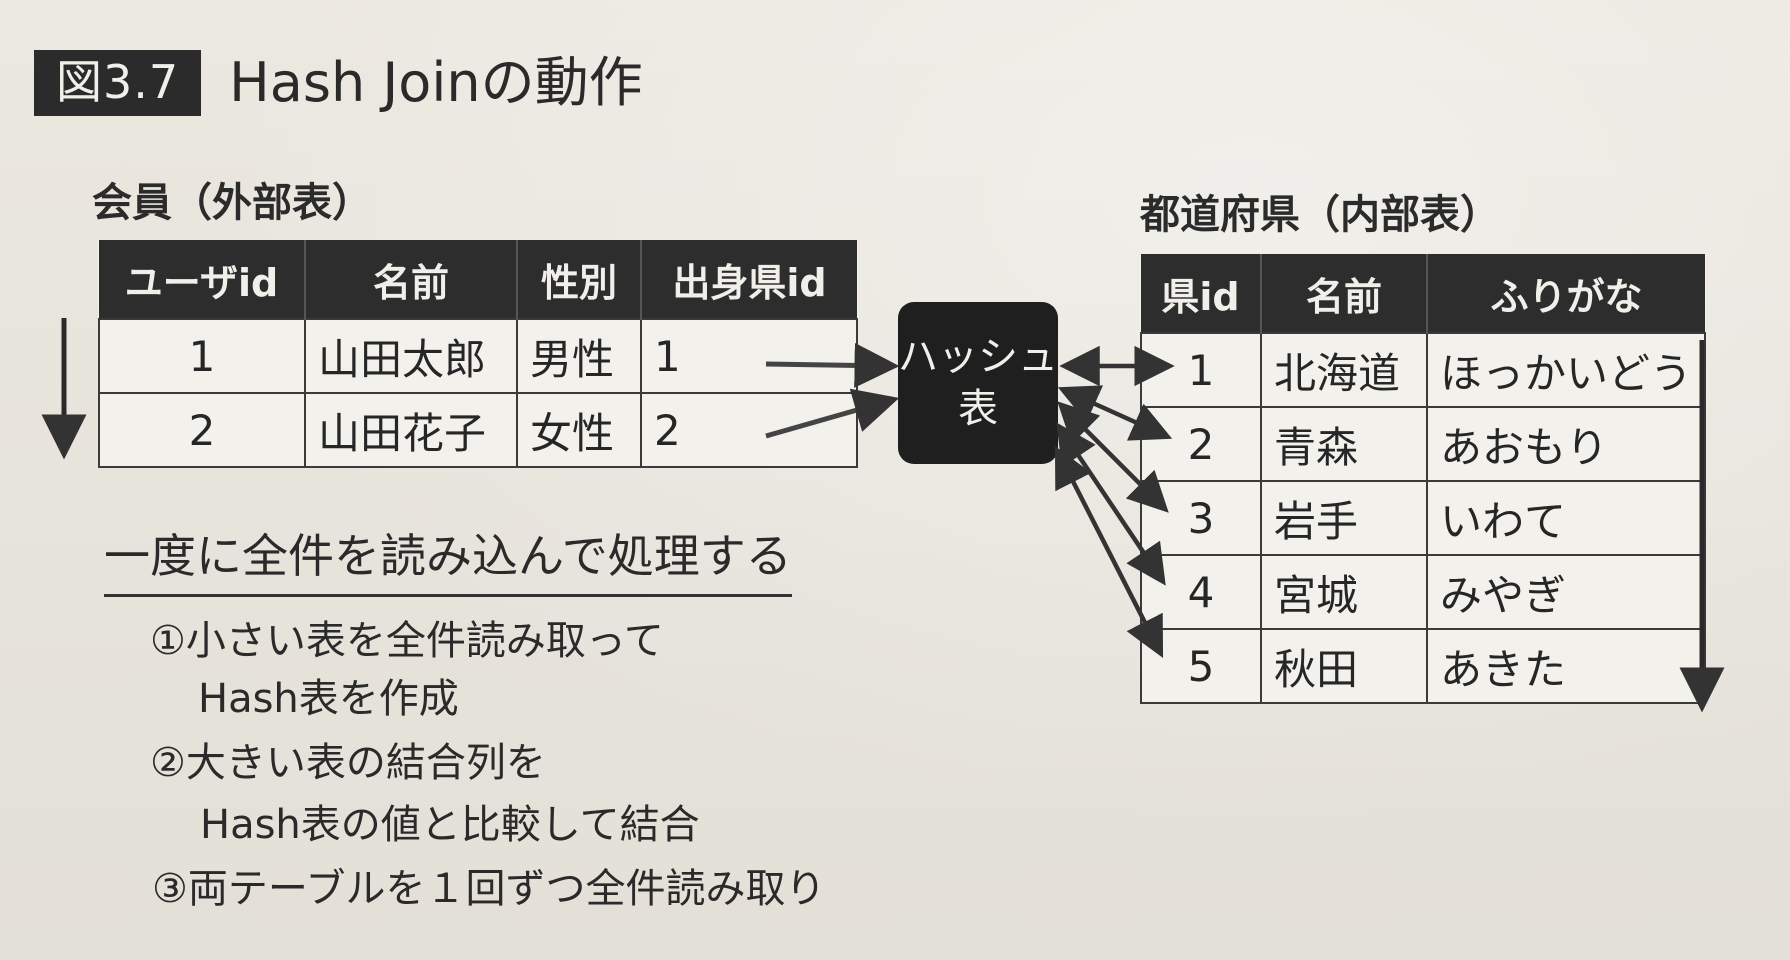  I want to click on inner-header-pref-id: 県id, so click(1201, 293).